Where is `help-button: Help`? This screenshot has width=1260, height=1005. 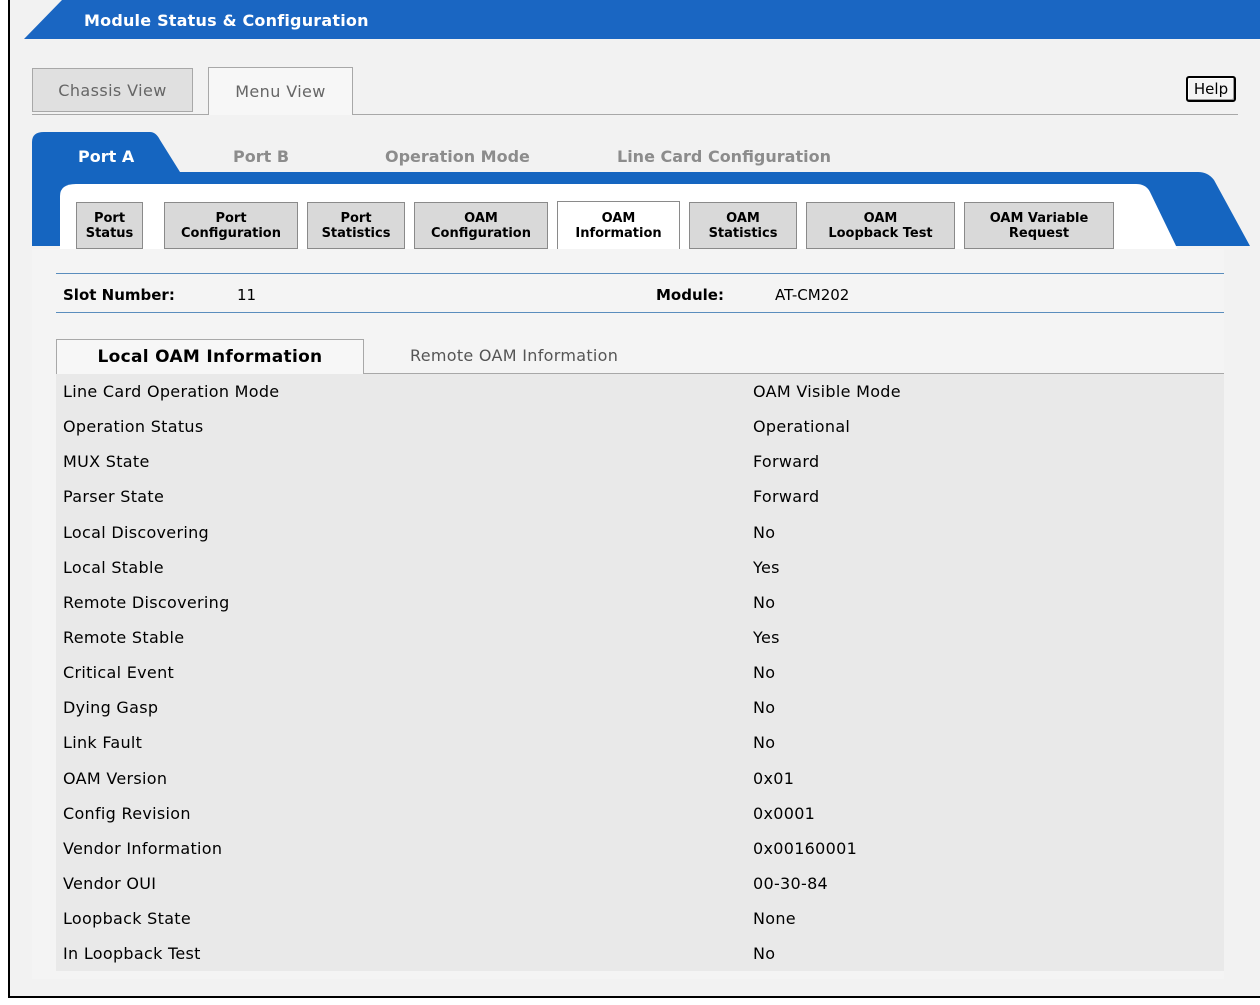
help-button: Help is located at coordinates (1211, 89).